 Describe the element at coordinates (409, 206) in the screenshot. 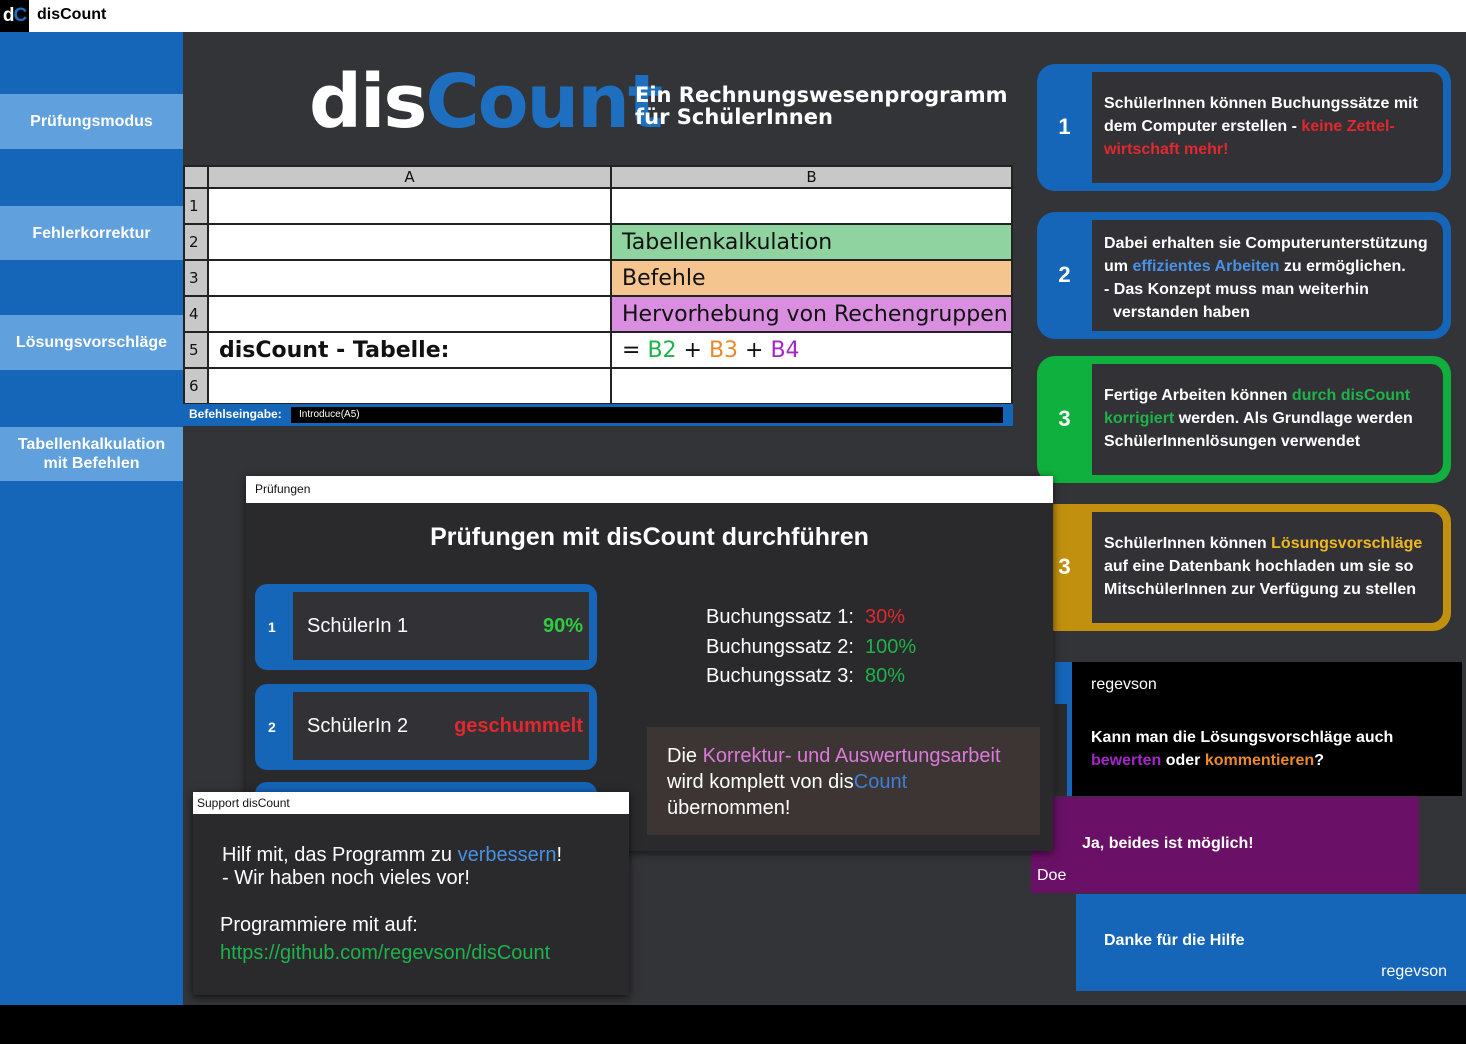

I see `cell-a1` at that location.